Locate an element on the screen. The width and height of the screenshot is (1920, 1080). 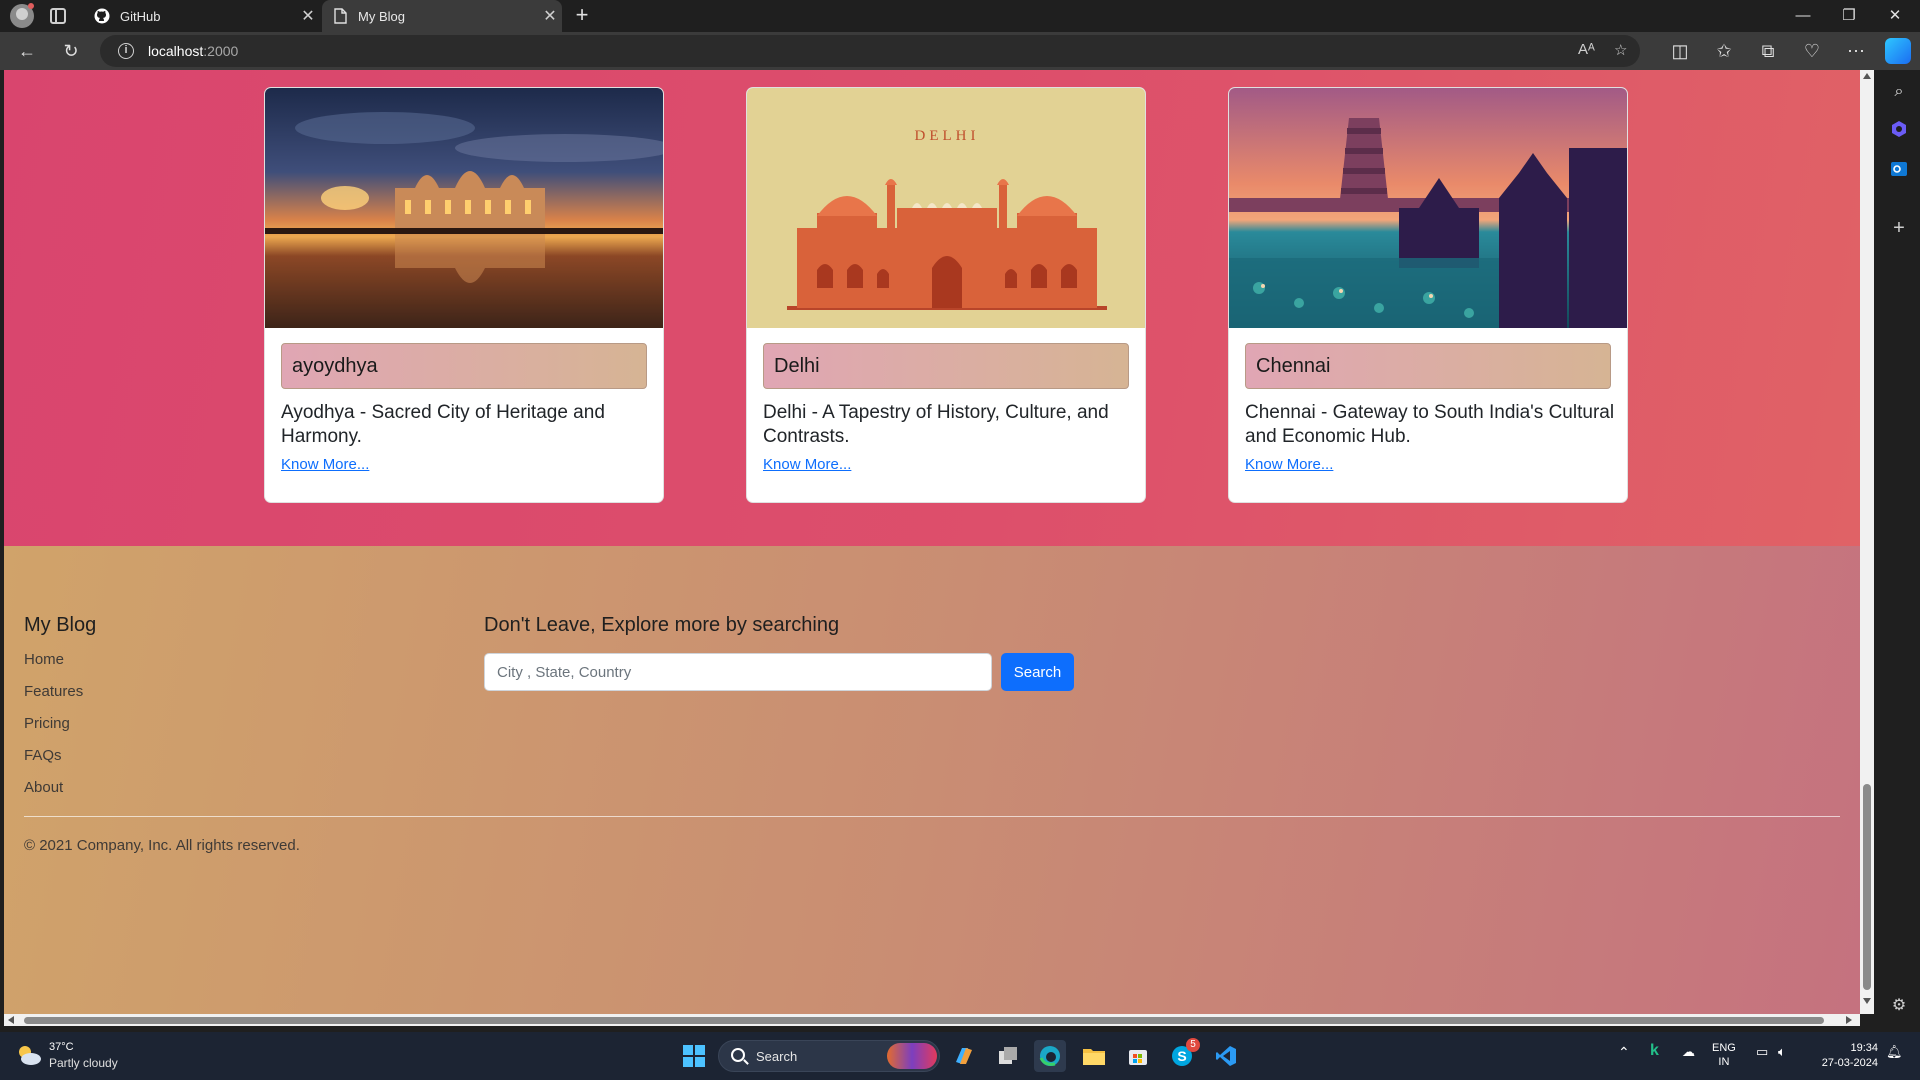
city-name-field: Chennai is located at coordinates (1428, 366).